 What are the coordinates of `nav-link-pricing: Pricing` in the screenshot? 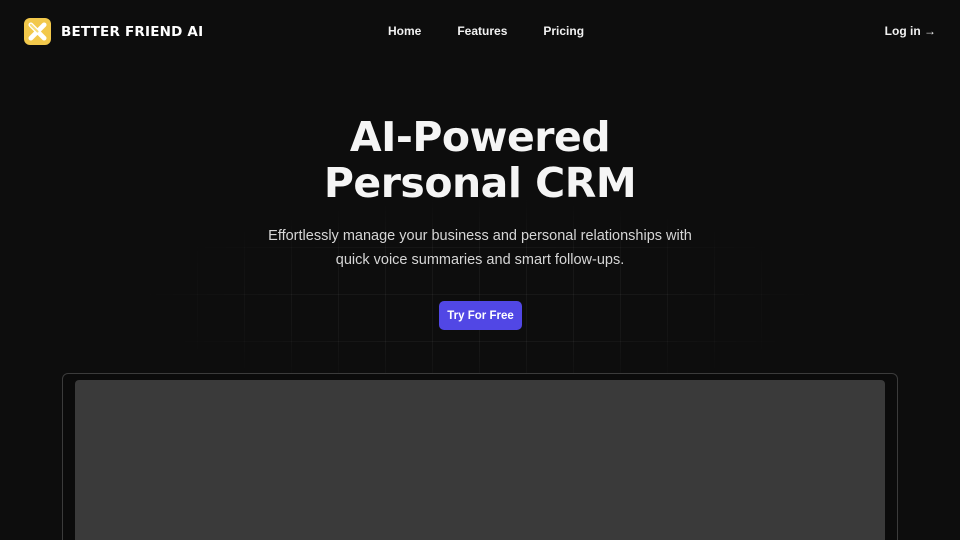 It's located at (563, 31).